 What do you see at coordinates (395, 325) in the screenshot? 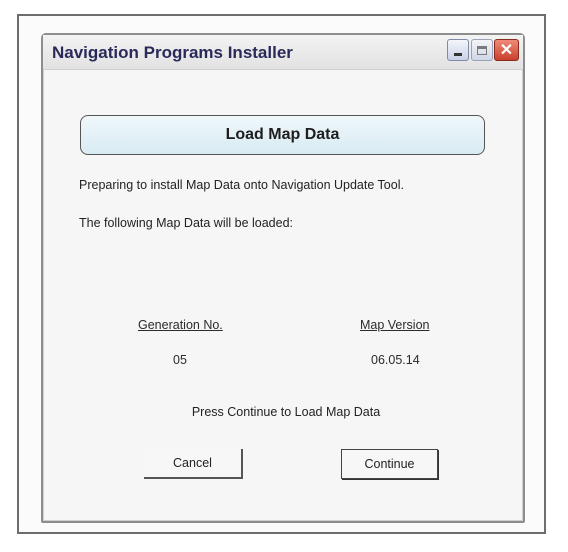
I see `map-version-header: Map Version` at bounding box center [395, 325].